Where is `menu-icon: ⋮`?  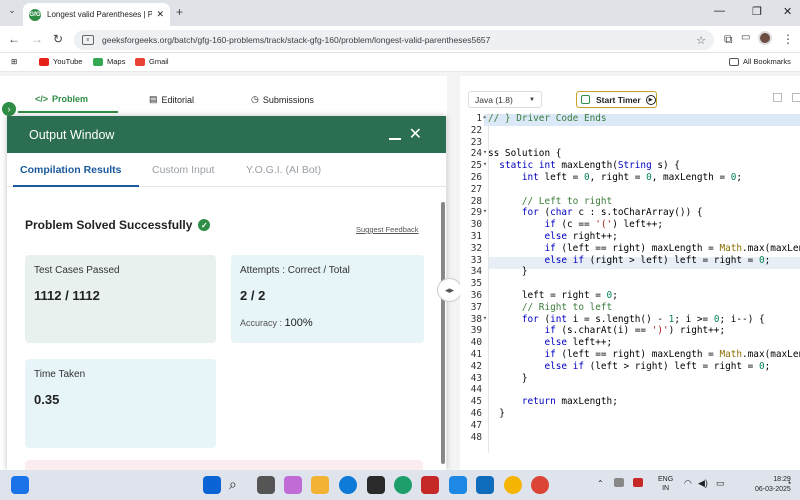 menu-icon: ⋮ is located at coordinates (788, 39).